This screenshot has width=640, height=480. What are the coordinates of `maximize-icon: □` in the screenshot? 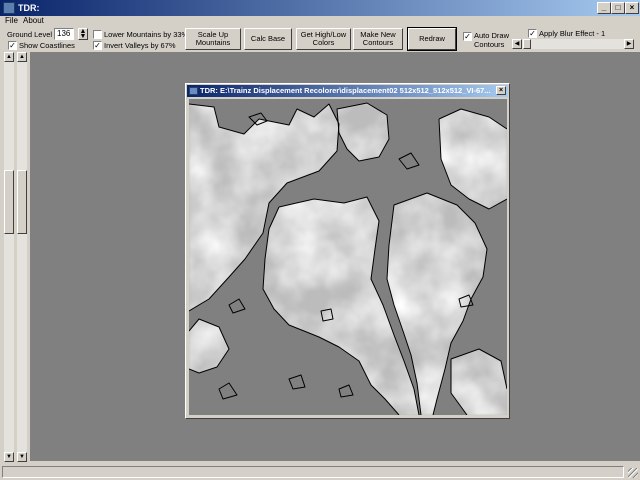 It's located at (618, 7).